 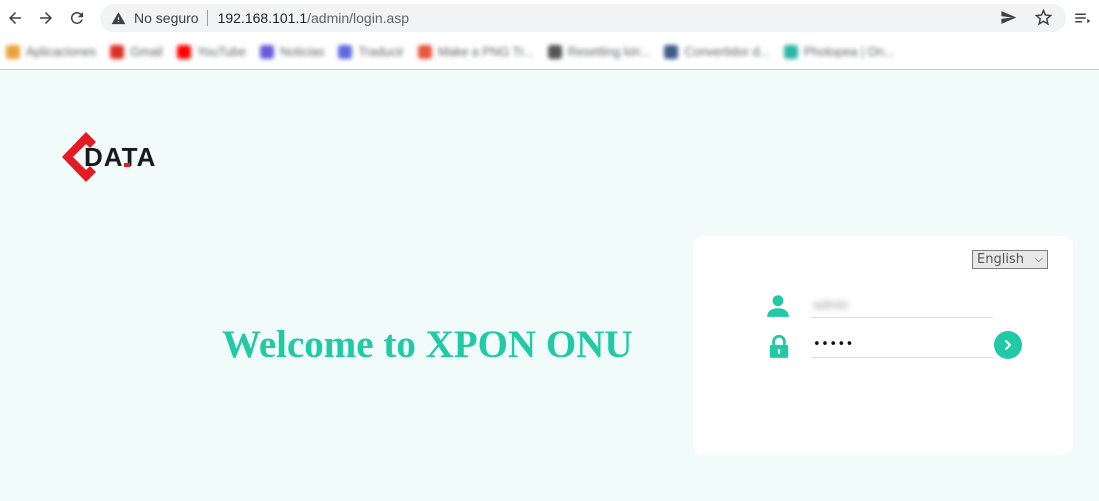 I want to click on warning-icon, so click(x=118, y=18).